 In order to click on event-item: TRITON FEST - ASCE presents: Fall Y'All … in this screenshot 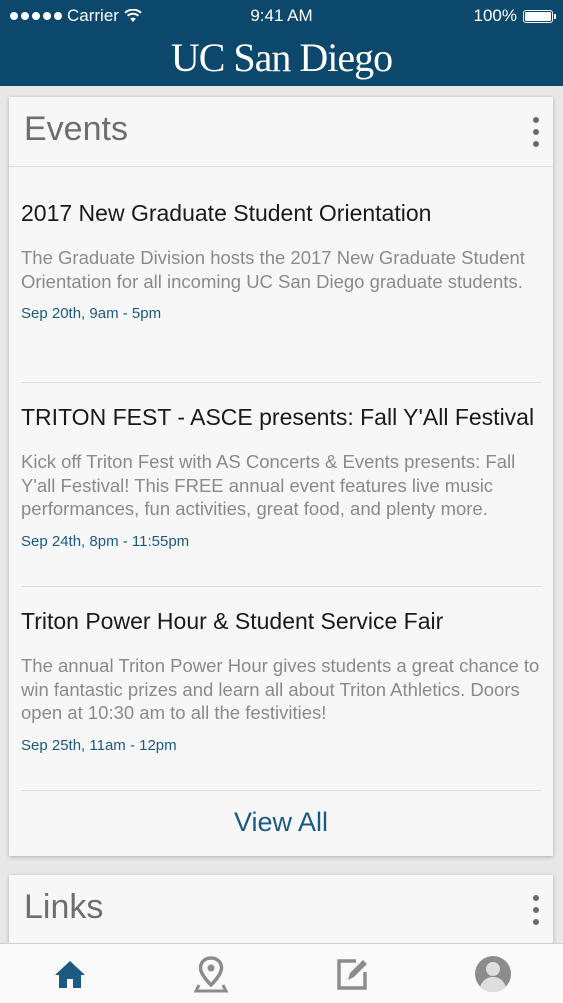, I will do `click(281, 477)`.